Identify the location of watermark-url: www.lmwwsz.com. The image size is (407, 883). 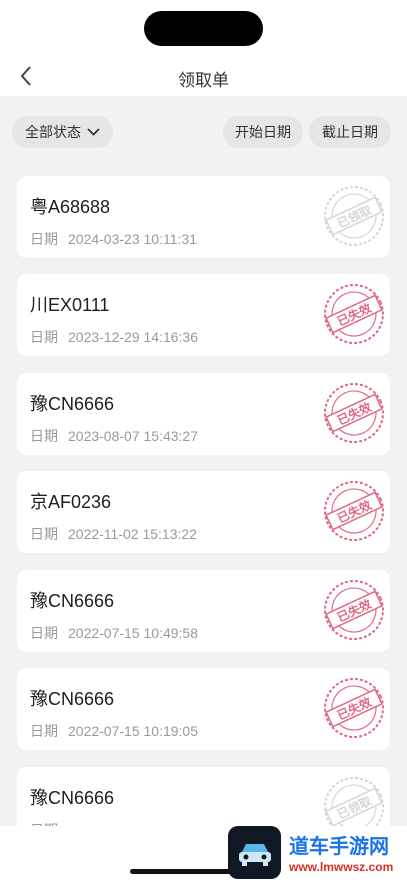
(341, 867).